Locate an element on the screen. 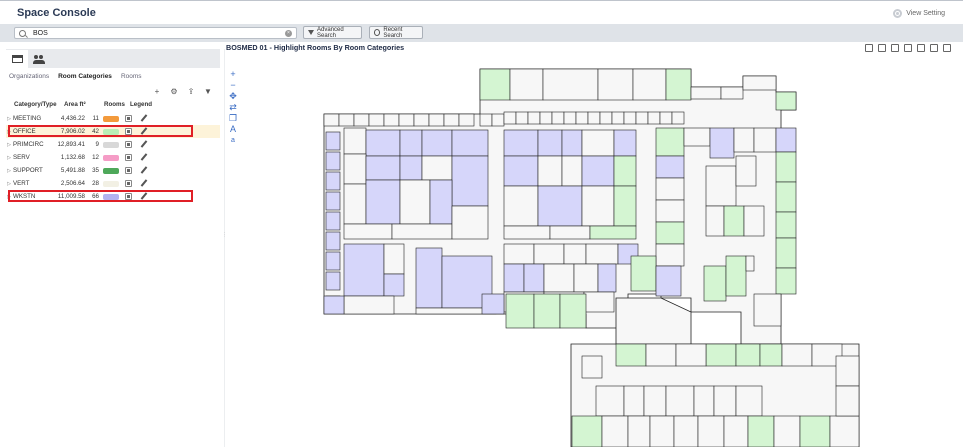 This screenshot has height=447, width=963. export-icon: ⇪ is located at coordinates (191, 92).